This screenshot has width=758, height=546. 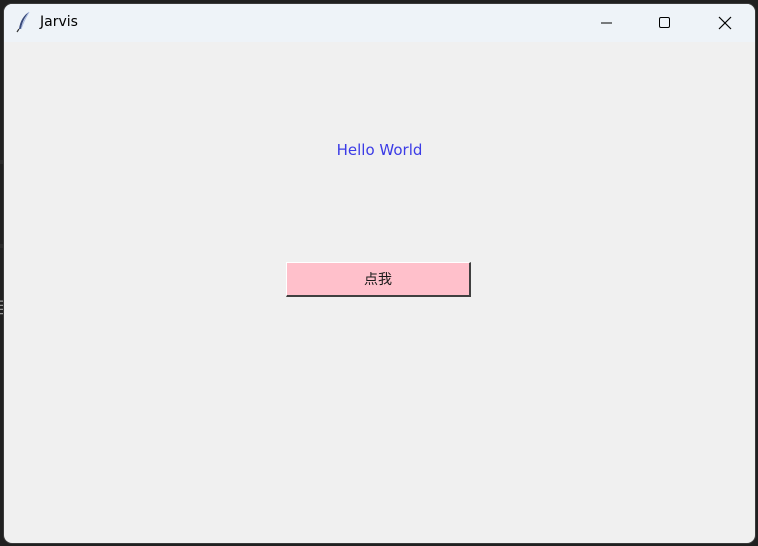 I want to click on maximize-button, so click(x=665, y=23).